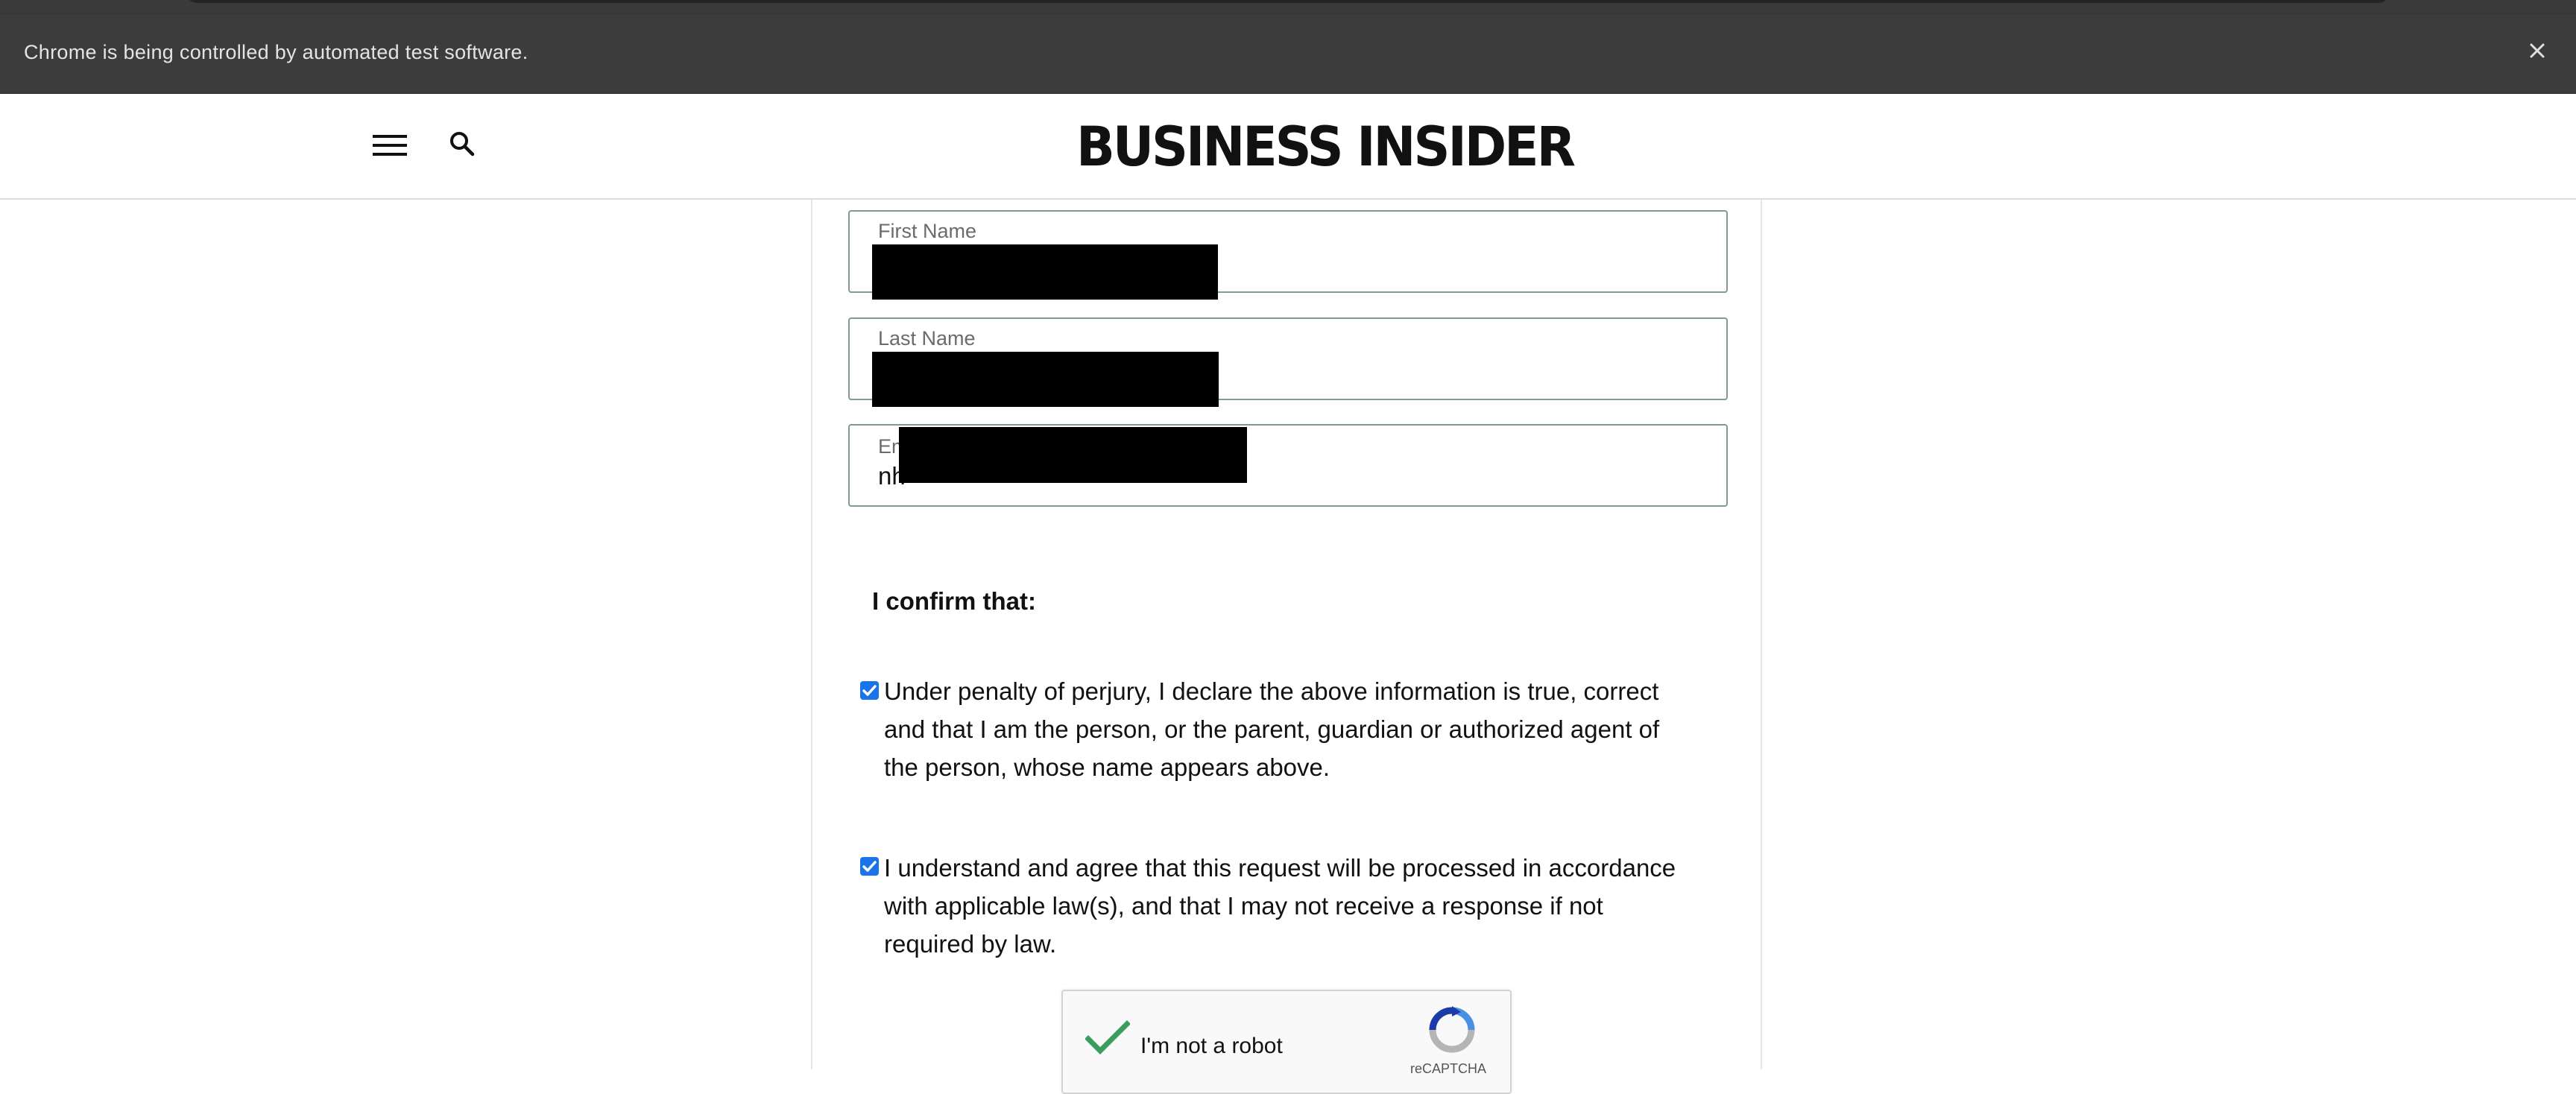  What do you see at coordinates (390, 145) in the screenshot?
I see `hamburger-menu-icon` at bounding box center [390, 145].